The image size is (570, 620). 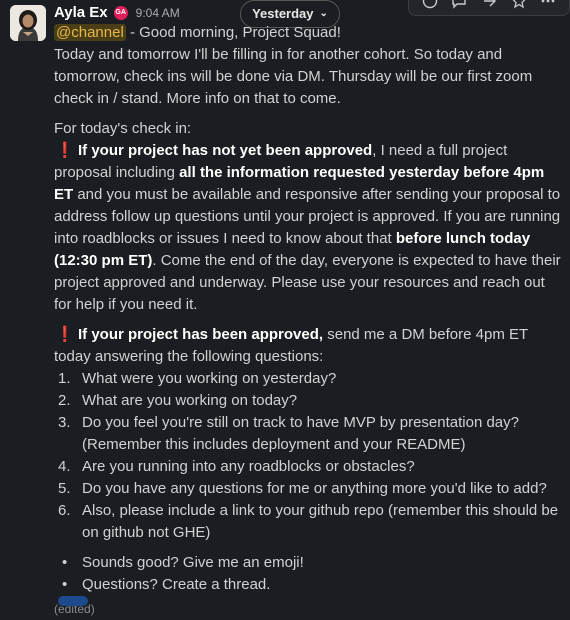 What do you see at coordinates (123, 128) in the screenshot?
I see `checkin-header: For today's check in:` at bounding box center [123, 128].